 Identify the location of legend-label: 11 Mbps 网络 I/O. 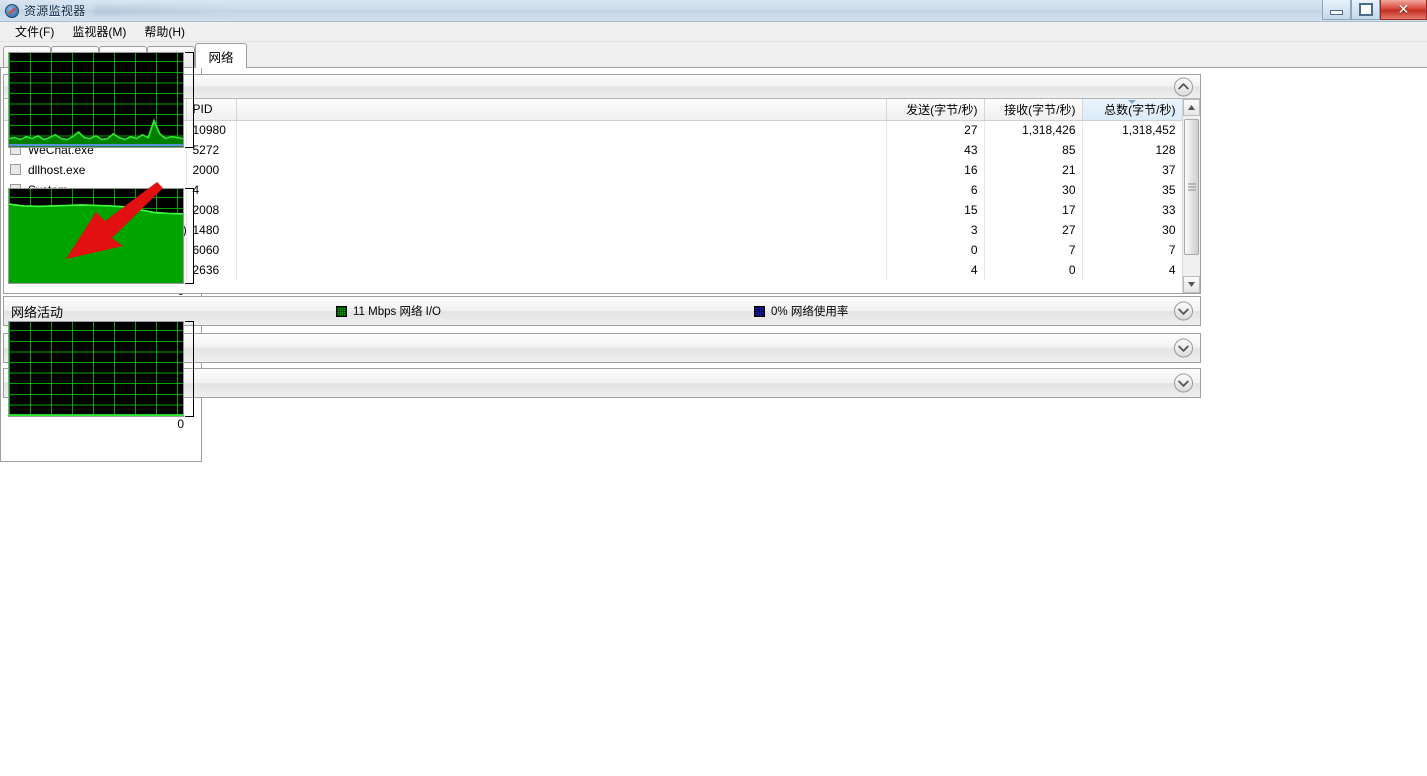
(397, 312).